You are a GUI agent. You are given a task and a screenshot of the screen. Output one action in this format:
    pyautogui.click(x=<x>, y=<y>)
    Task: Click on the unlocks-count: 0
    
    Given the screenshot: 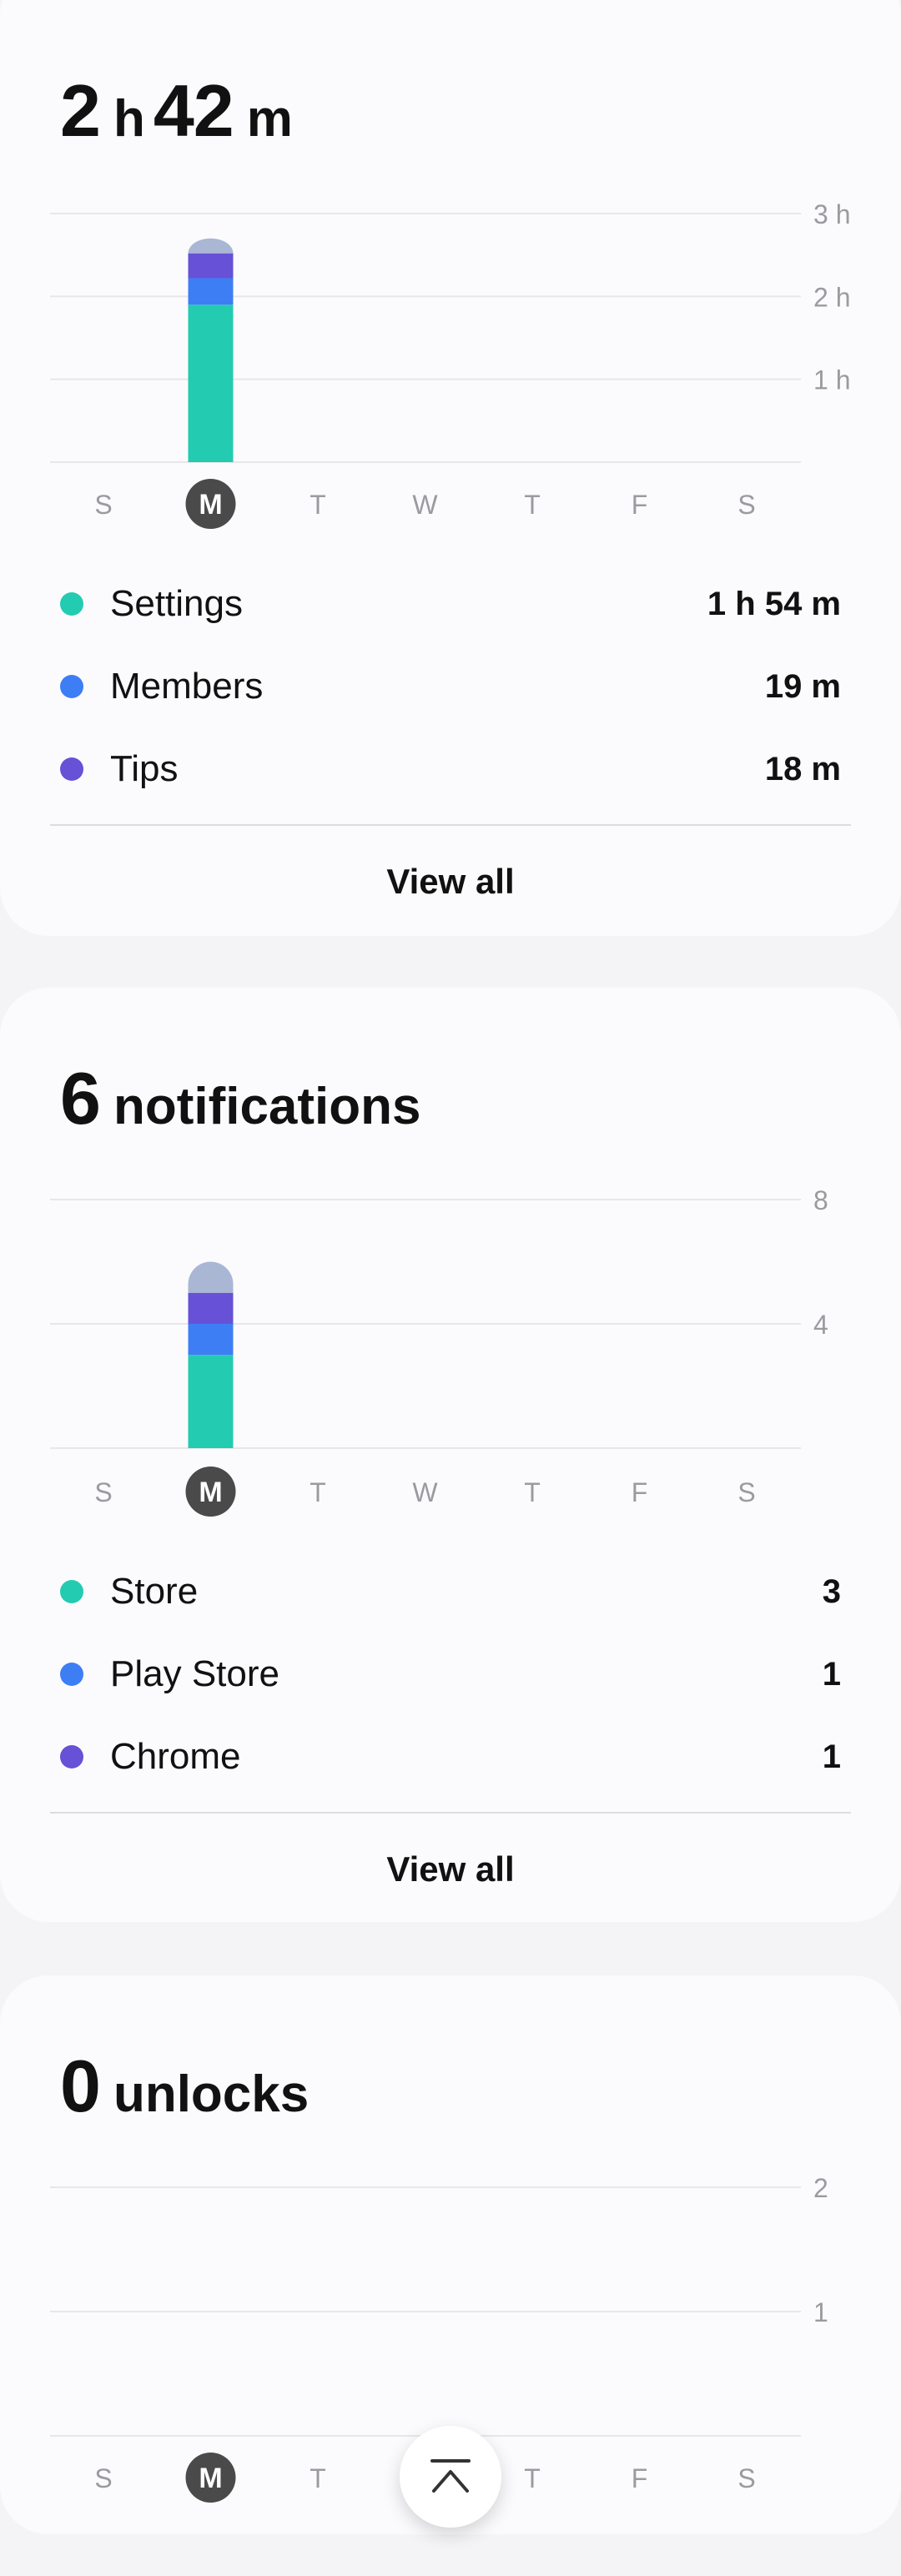 What is the action you would take?
    pyautogui.click(x=81, y=2086)
    